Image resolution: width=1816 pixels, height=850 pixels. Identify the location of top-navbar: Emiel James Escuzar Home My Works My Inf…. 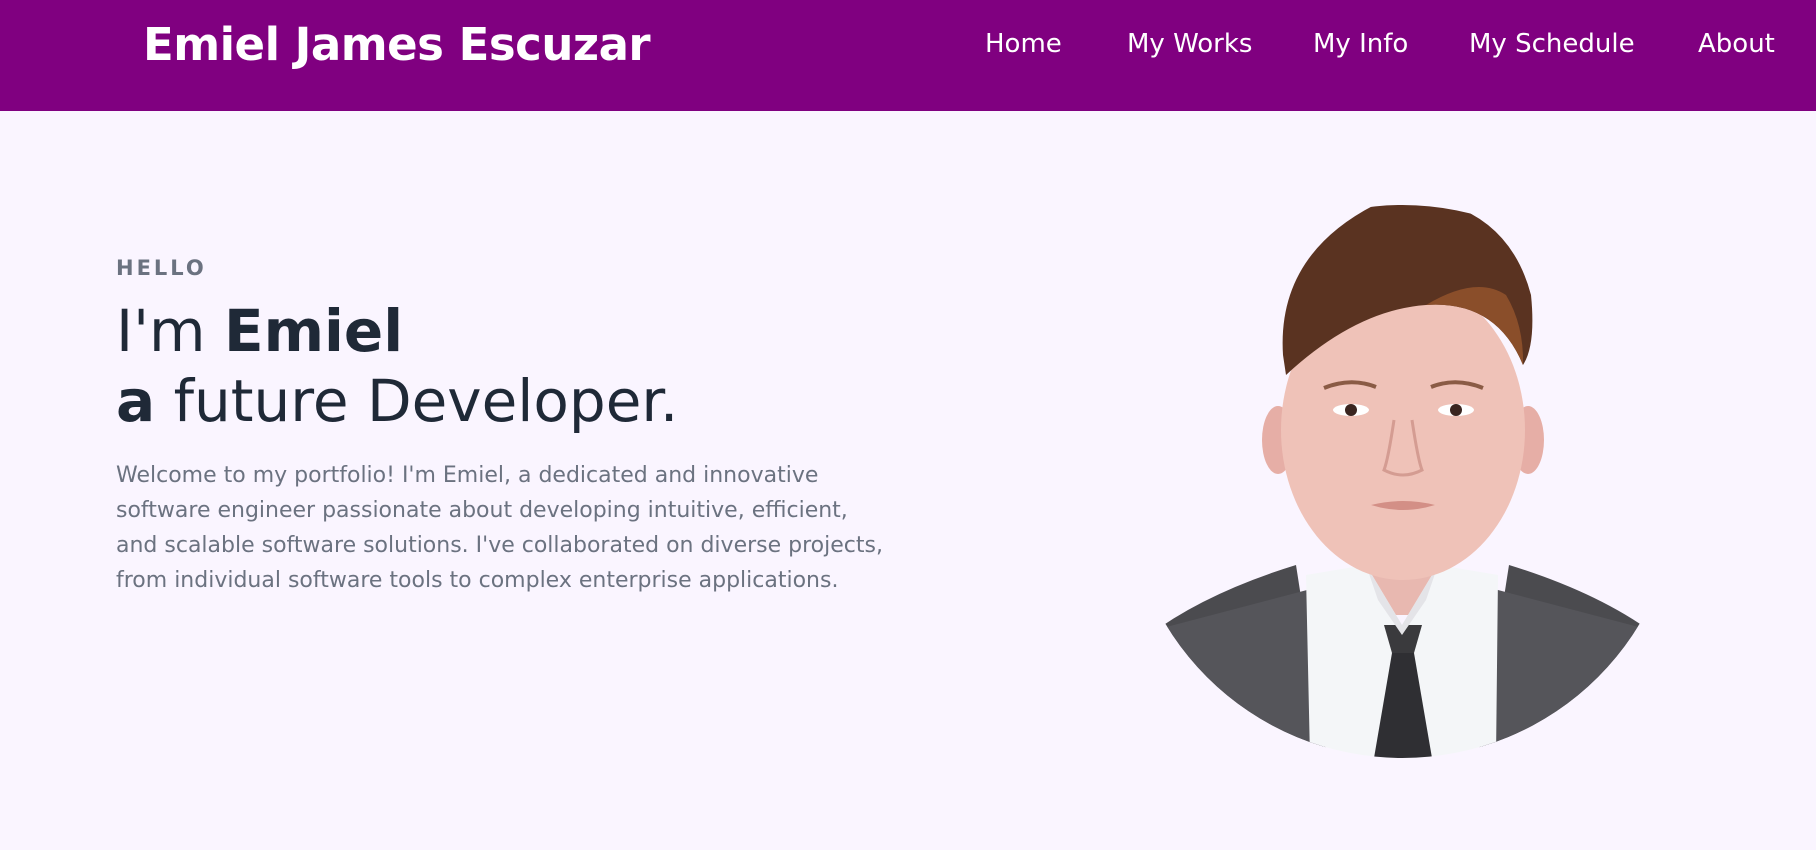
(908, 55).